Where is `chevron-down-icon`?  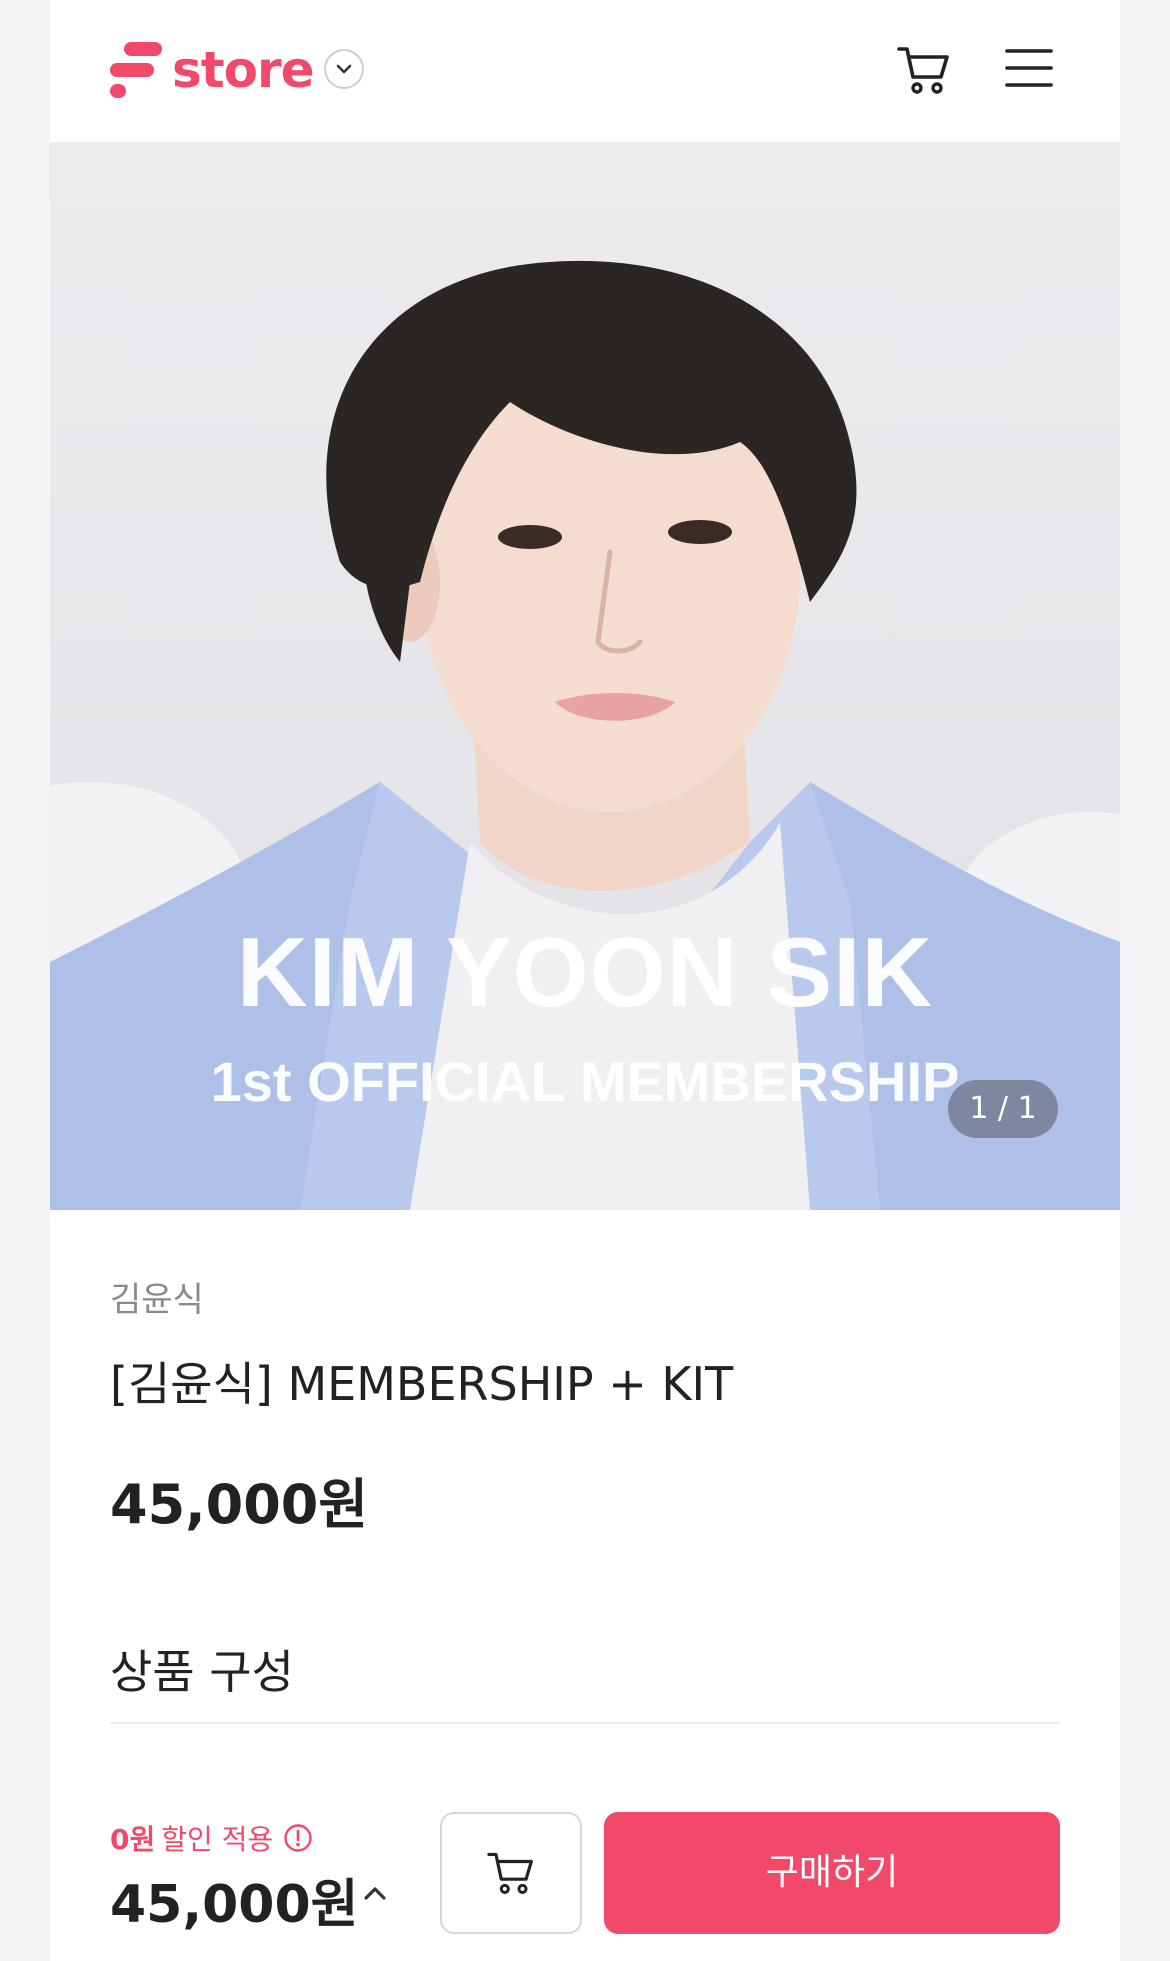 chevron-down-icon is located at coordinates (344, 69).